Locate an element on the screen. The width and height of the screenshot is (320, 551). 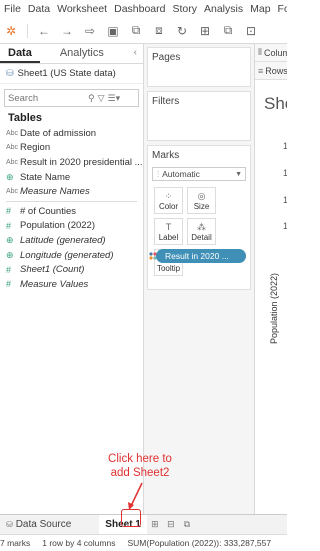
search-input is located at coordinates (45, 98).